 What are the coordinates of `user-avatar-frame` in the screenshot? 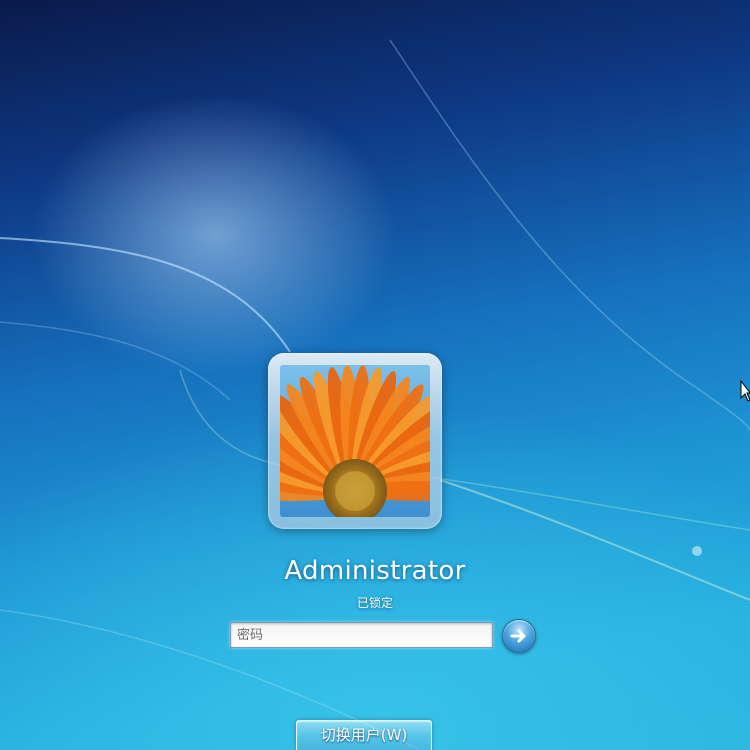 It's located at (355, 441).